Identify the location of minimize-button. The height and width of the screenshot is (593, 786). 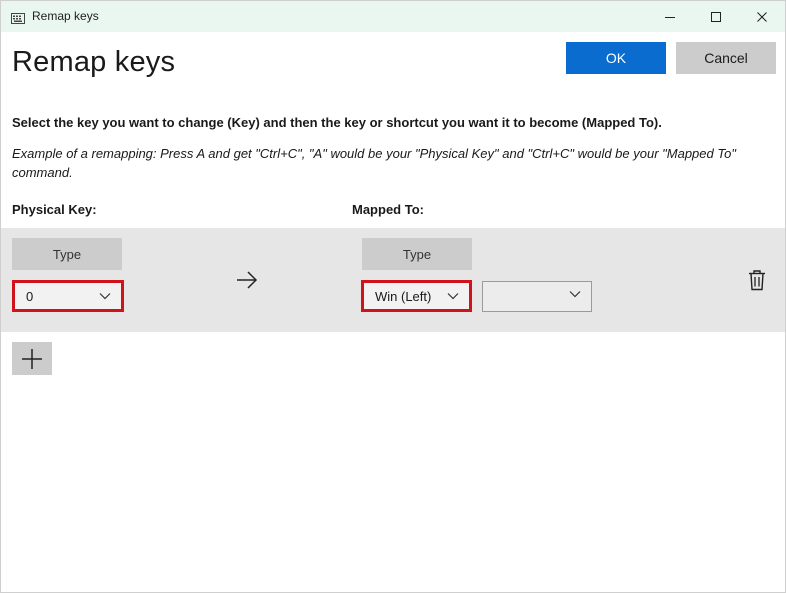
(670, 16).